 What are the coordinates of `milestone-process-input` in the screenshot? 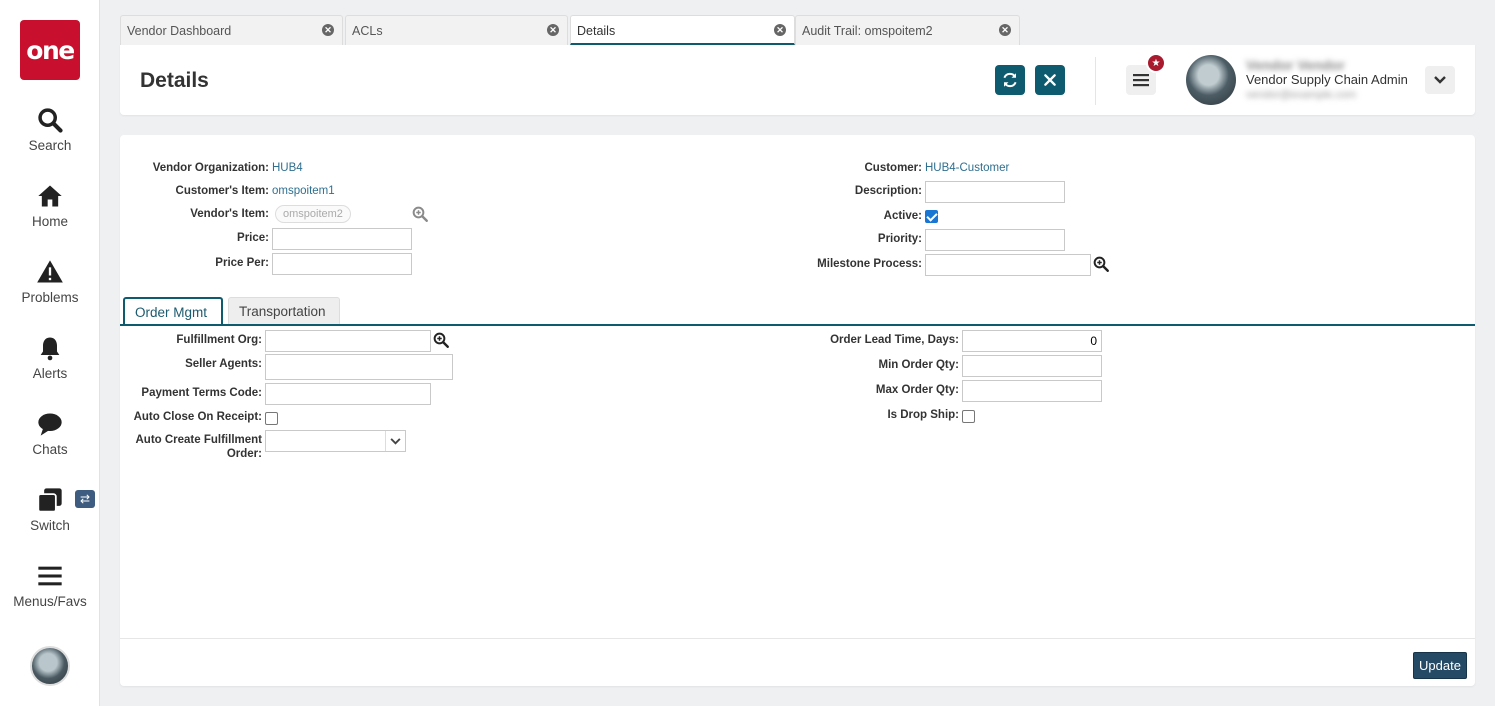 It's located at (1008, 265).